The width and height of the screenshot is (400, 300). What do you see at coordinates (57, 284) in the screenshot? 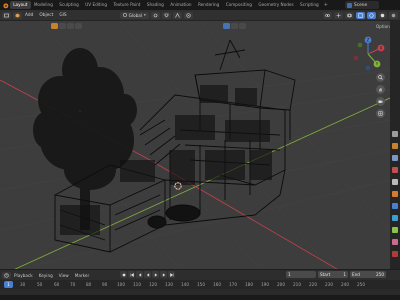
I see `ruler-tick: 60` at bounding box center [57, 284].